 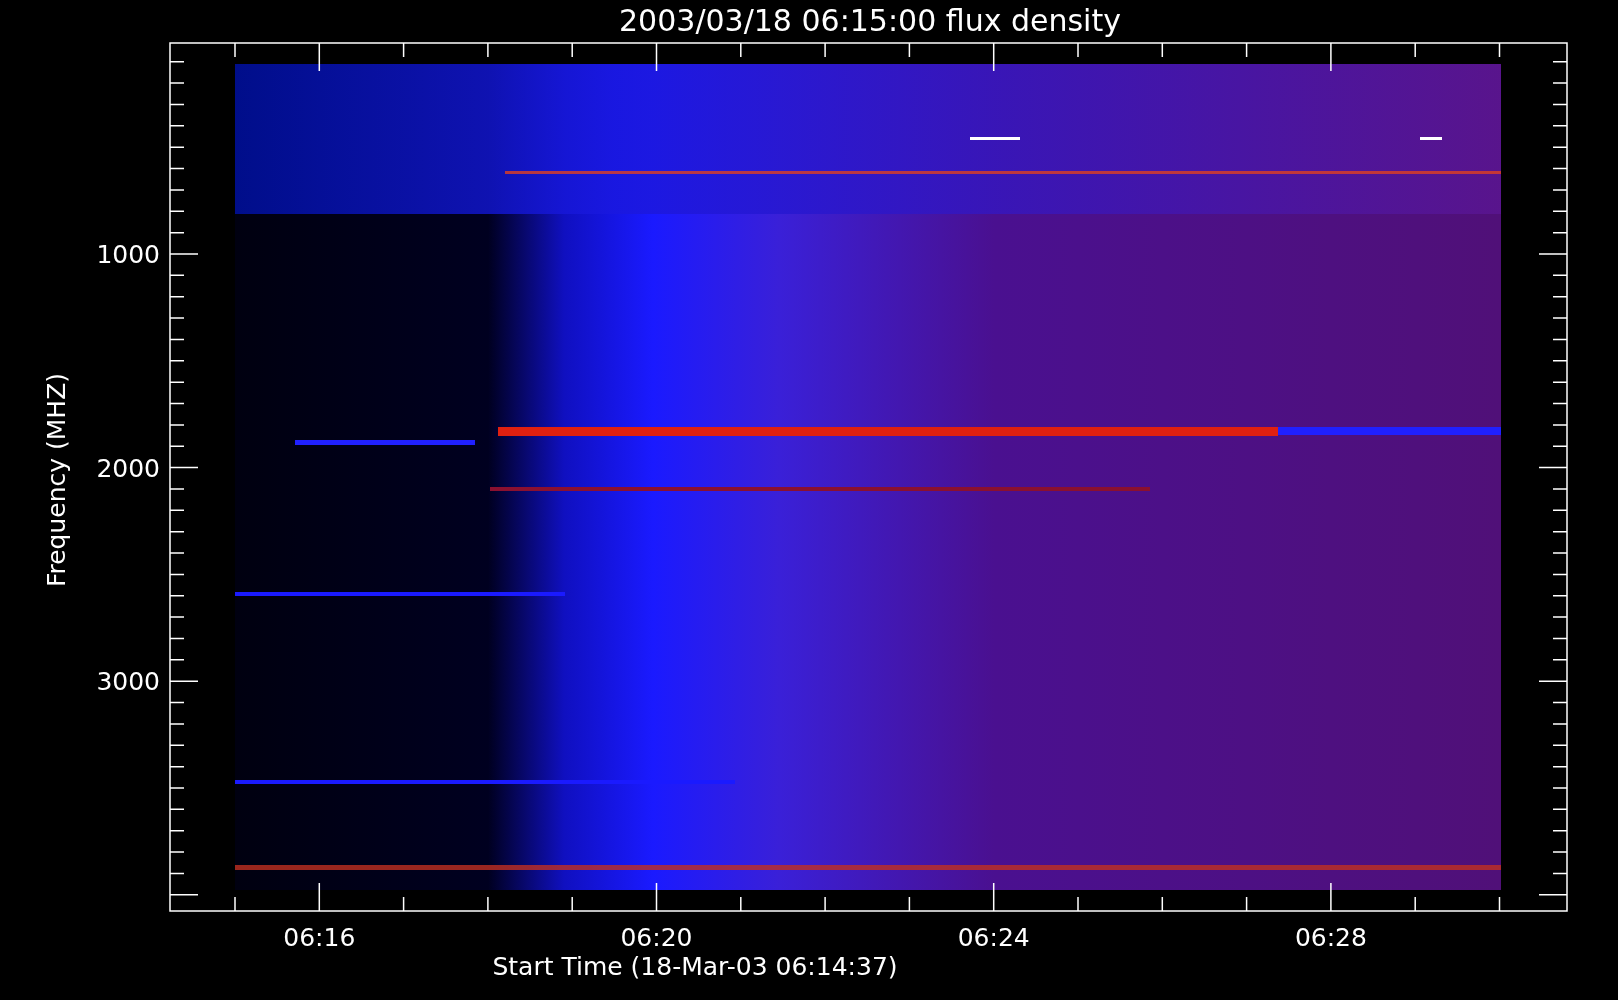 What do you see at coordinates (1330, 937) in the screenshot?
I see `tick-label: 06:28` at bounding box center [1330, 937].